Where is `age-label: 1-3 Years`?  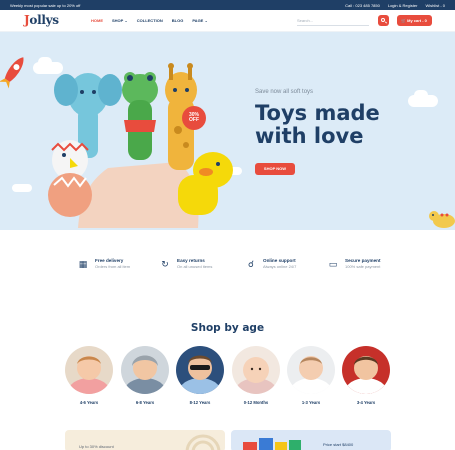 age-label: 1-3 Years is located at coordinates (311, 402).